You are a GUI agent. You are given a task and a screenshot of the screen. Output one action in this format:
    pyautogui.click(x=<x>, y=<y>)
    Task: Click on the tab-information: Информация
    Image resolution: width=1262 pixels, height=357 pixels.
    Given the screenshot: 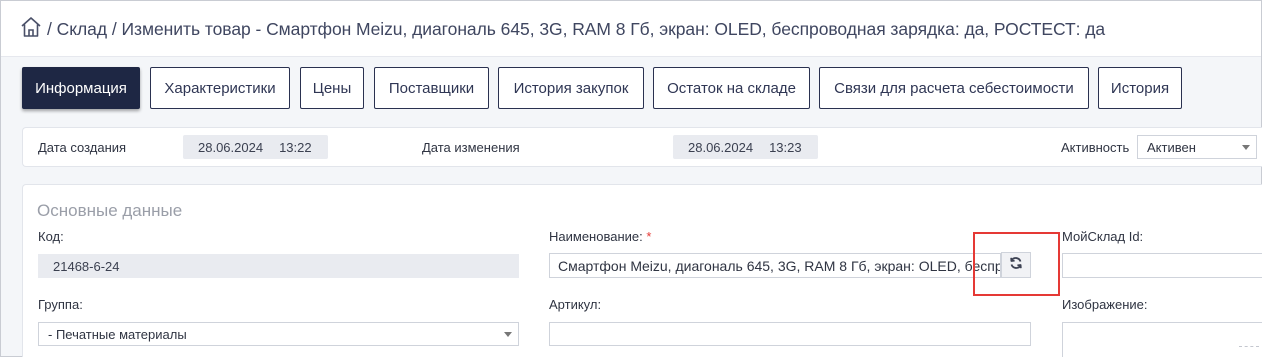 What is the action you would take?
    pyautogui.click(x=81, y=88)
    